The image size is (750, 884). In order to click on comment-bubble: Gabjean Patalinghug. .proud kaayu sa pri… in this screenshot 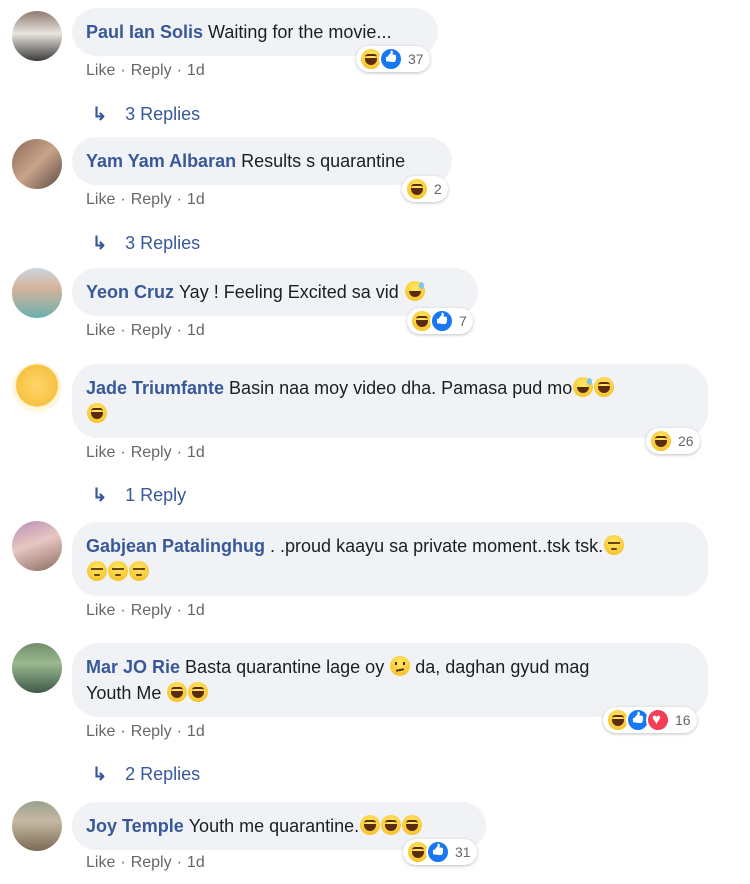, I will do `click(390, 559)`.